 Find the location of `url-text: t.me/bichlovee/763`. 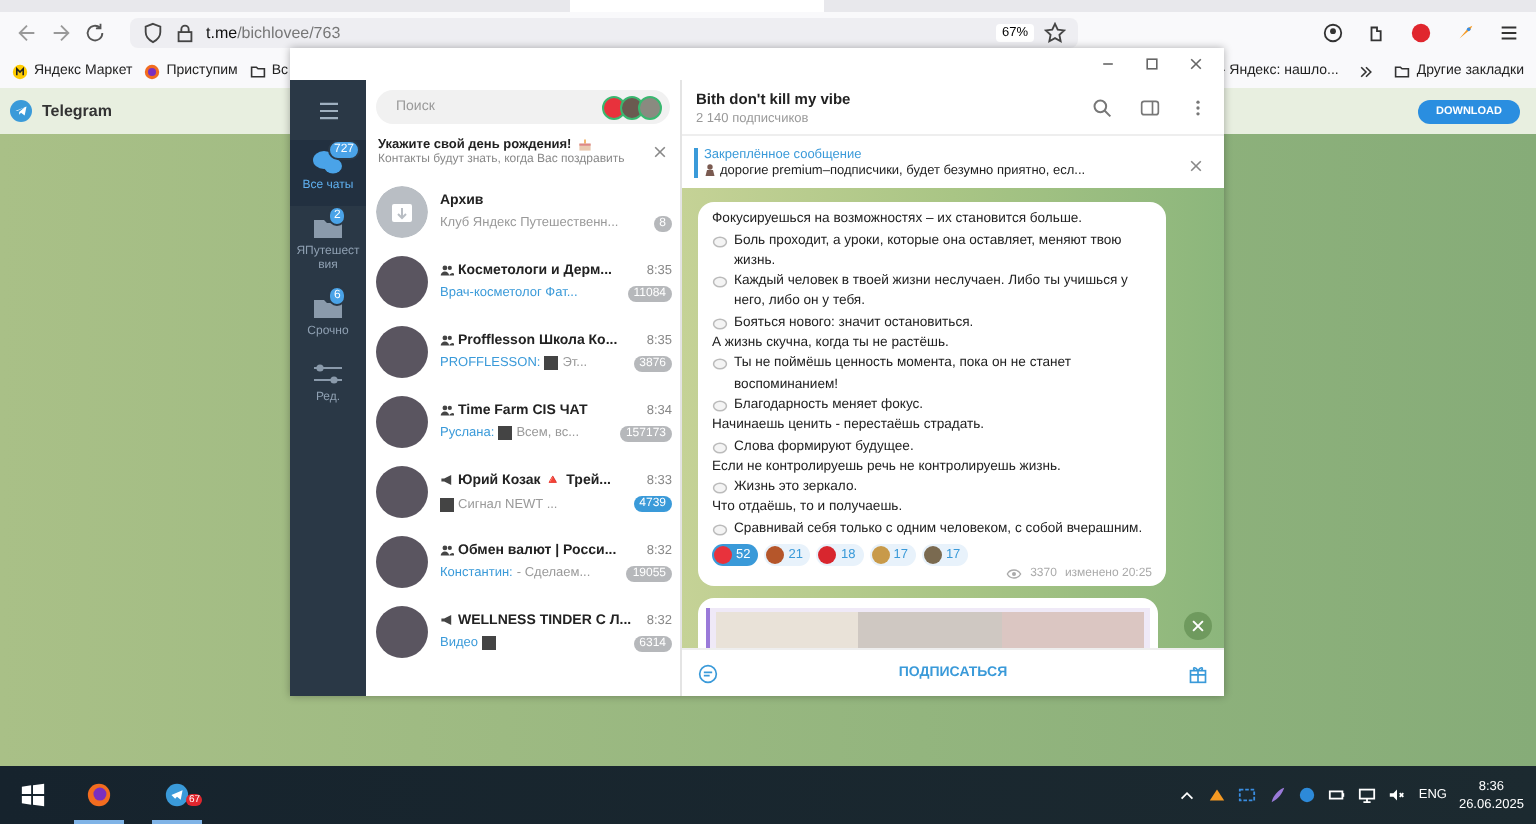

url-text: t.me/bichlovee/763 is located at coordinates (274, 33).